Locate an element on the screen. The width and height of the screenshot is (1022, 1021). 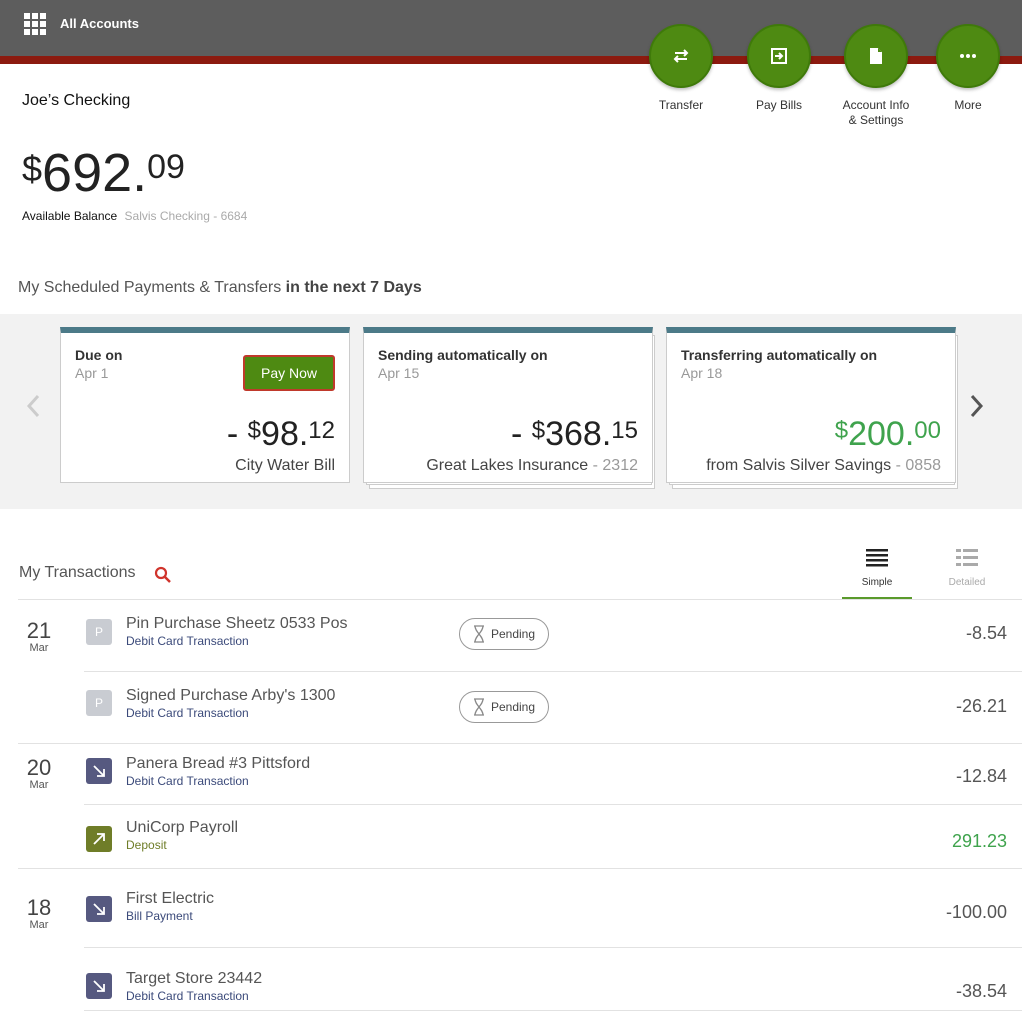
transaction-amount: -26.21 is located at coordinates (981, 706).